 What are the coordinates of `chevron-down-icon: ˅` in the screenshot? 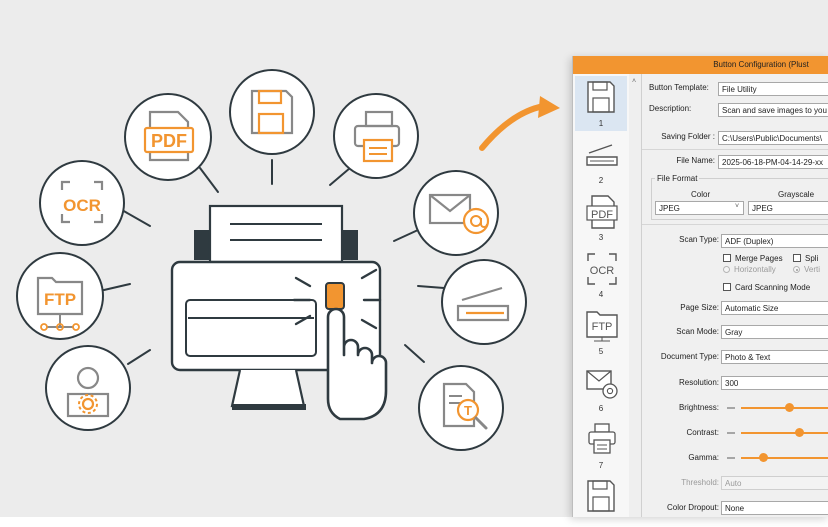 It's located at (737, 206).